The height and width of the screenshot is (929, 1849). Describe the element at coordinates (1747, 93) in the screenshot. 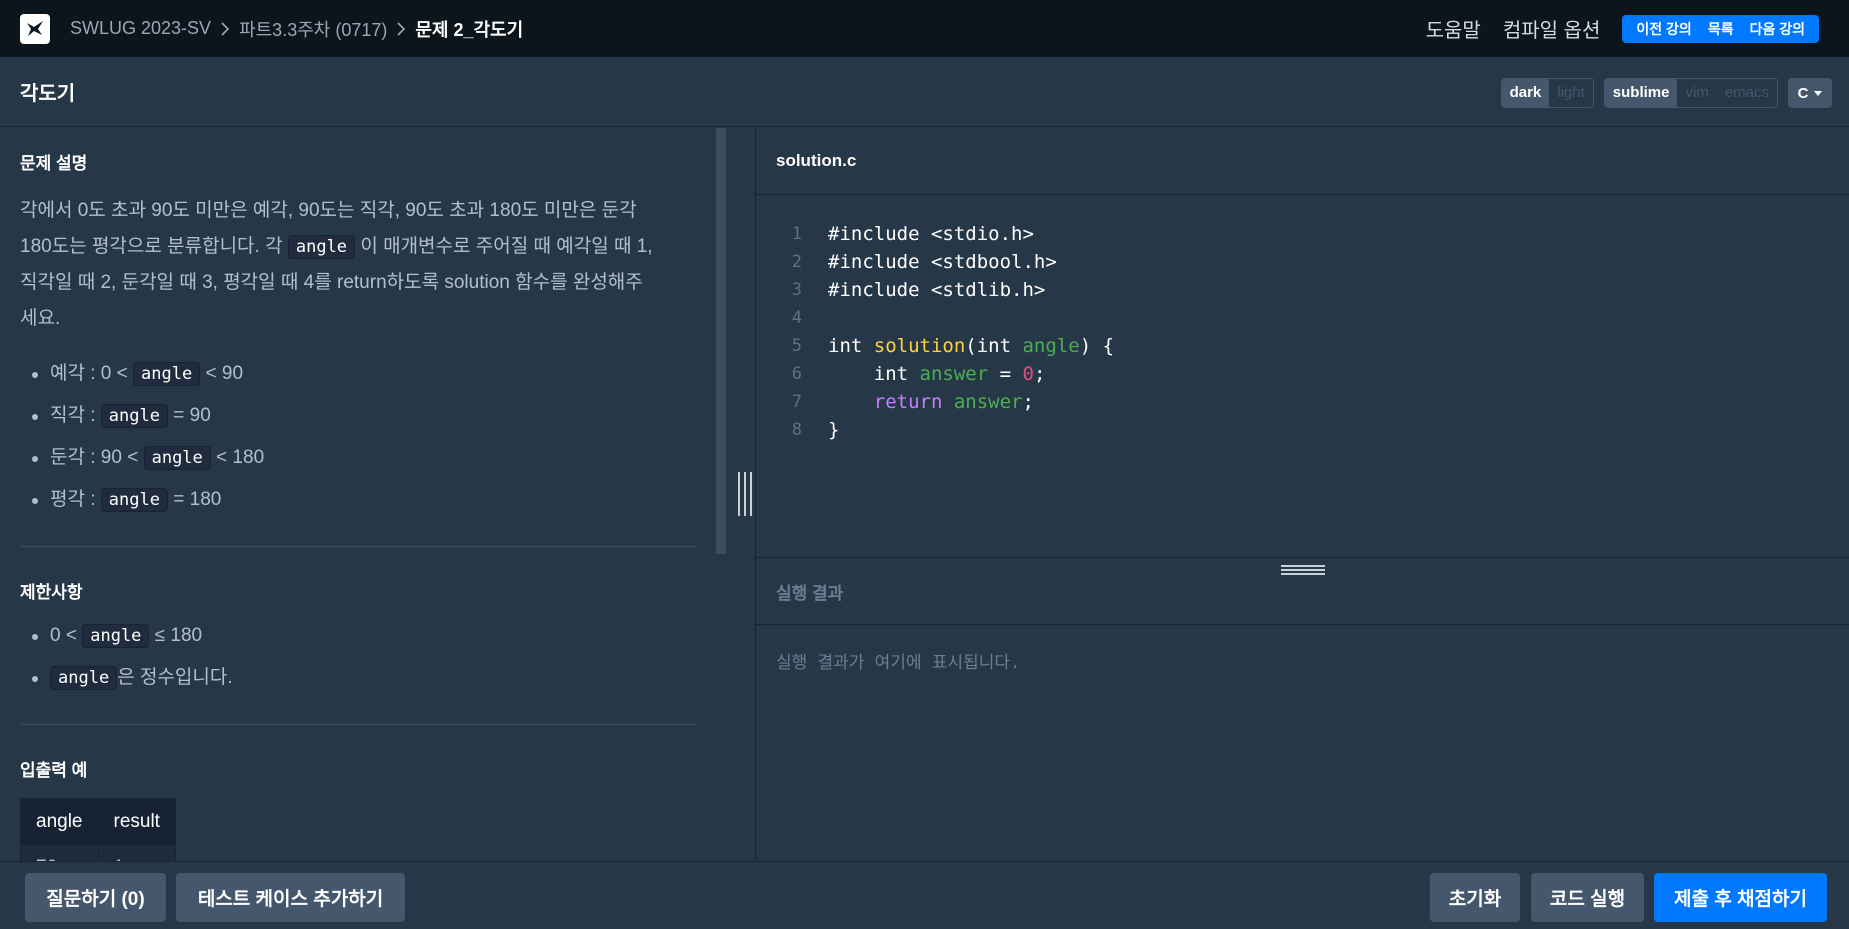

I see `keymap-emacs-button: emacs` at that location.